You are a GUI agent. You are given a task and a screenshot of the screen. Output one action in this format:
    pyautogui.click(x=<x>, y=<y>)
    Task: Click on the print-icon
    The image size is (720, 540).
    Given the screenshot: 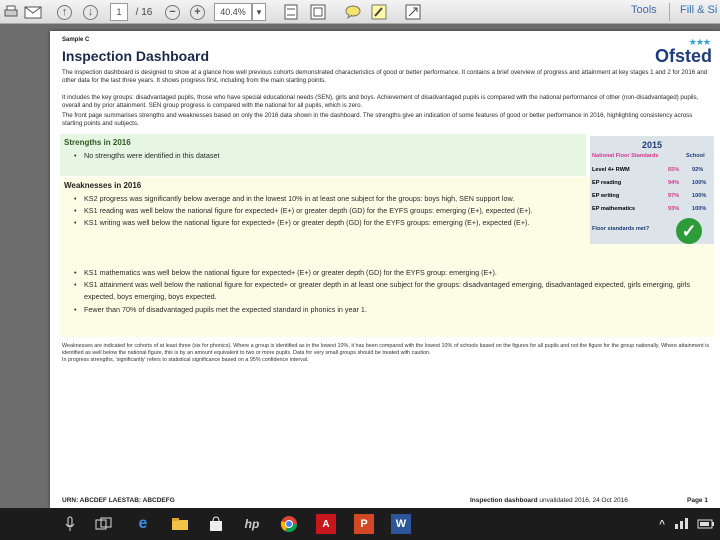 What is the action you would take?
    pyautogui.click(x=11, y=12)
    